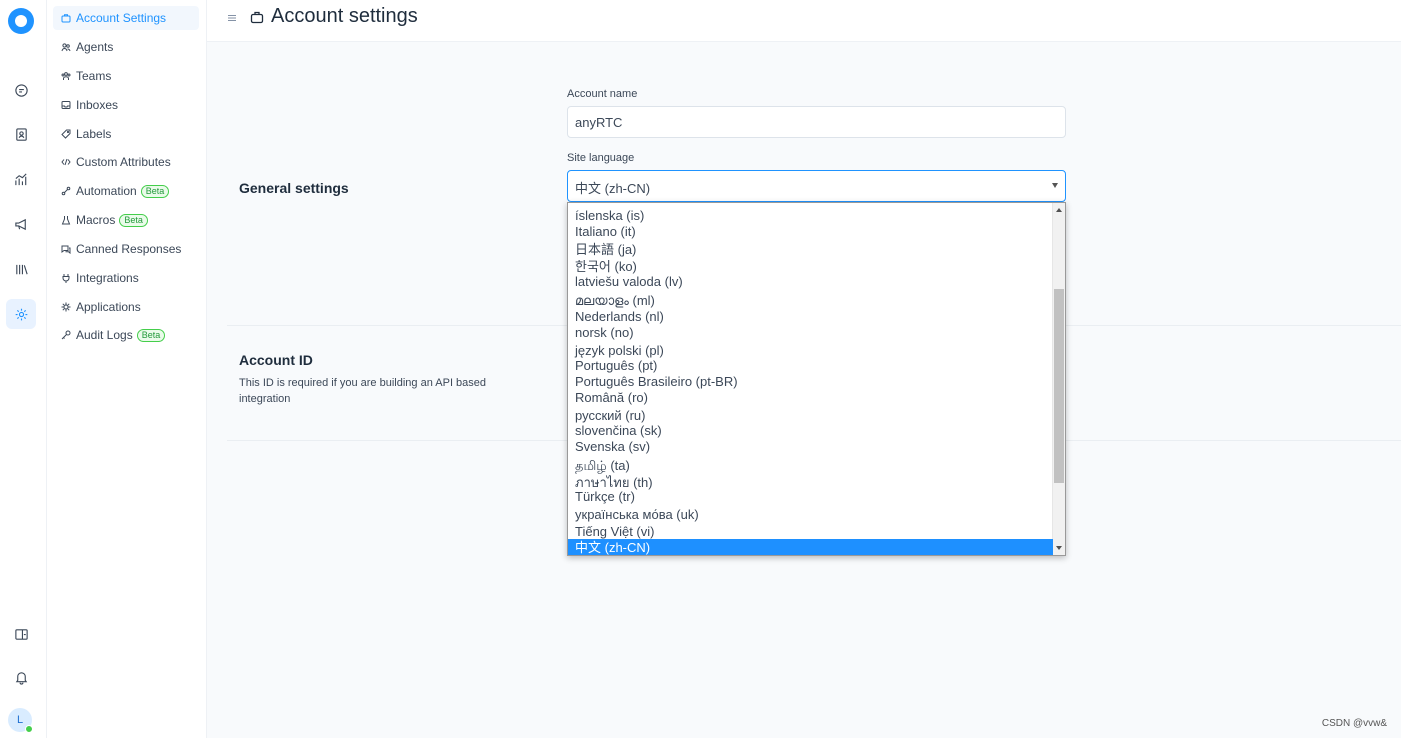 The width and height of the screenshot is (1401, 738). I want to click on language-option: íslenska (is), so click(810, 215).